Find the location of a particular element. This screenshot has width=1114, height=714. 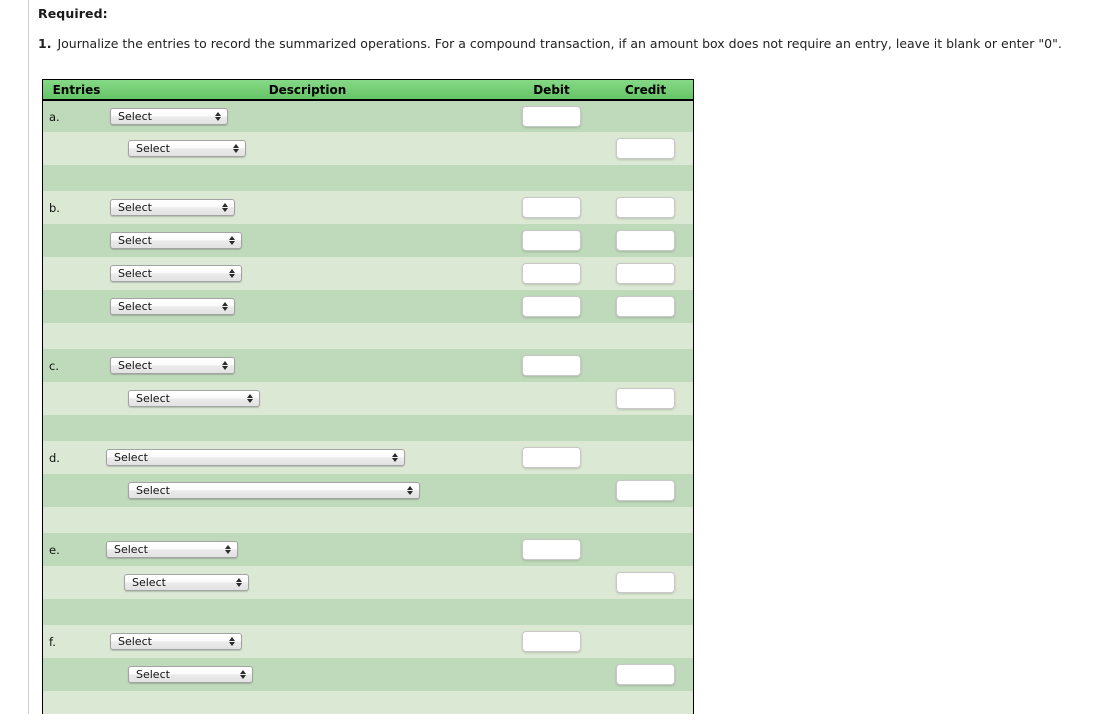

table-row: c. Select is located at coordinates (368, 365).